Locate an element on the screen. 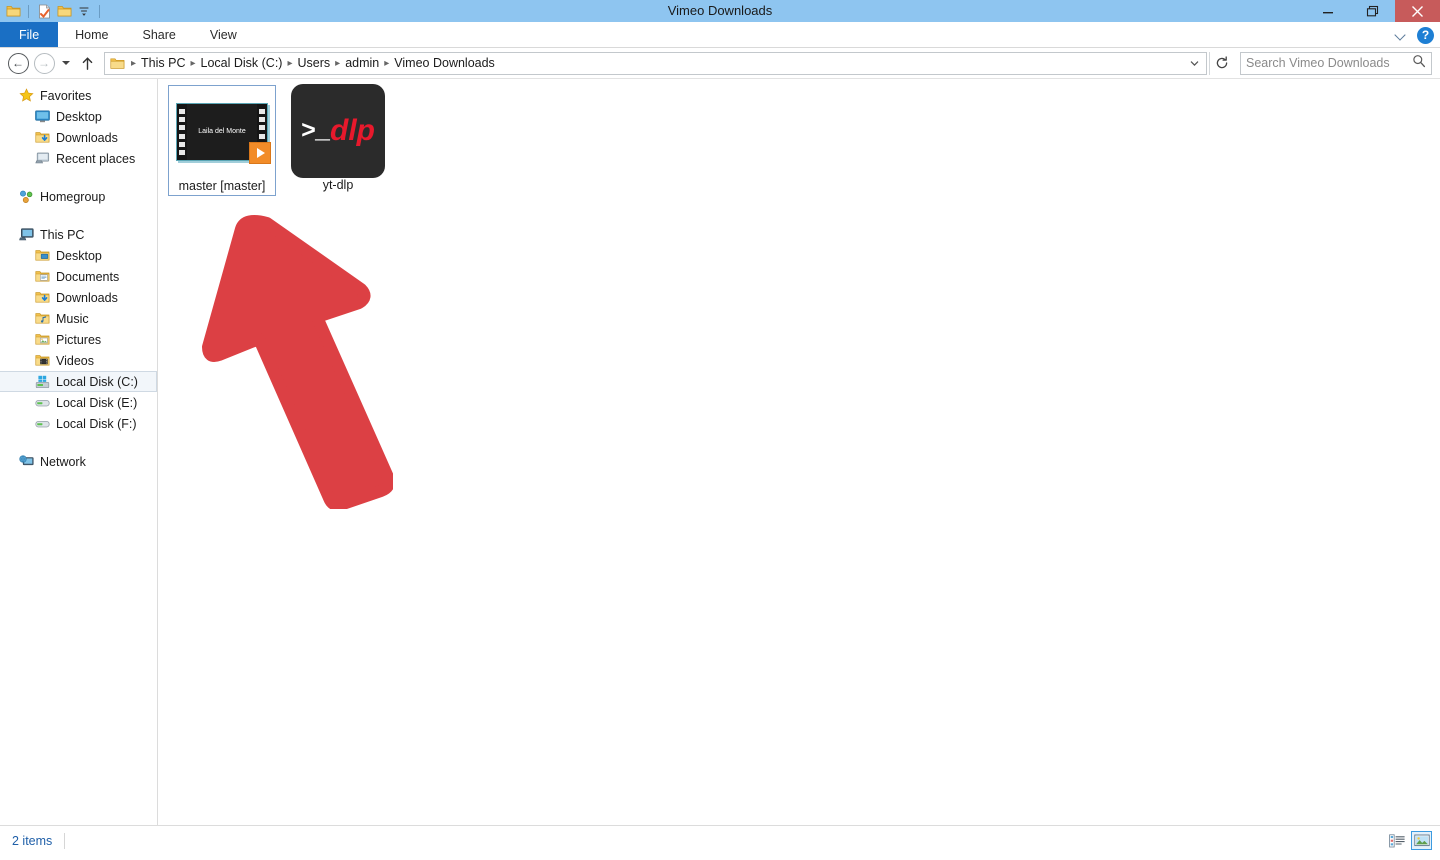 Image resolution: width=1440 pixels, height=860 pixels. yt-dlp-prompt-glyph: >_ is located at coordinates (315, 131).